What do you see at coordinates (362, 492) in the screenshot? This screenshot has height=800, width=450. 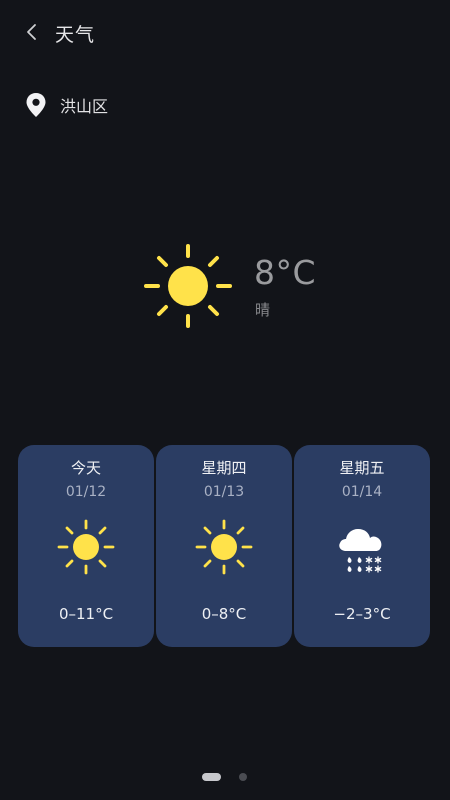 I see `forecast-date: 01/14` at bounding box center [362, 492].